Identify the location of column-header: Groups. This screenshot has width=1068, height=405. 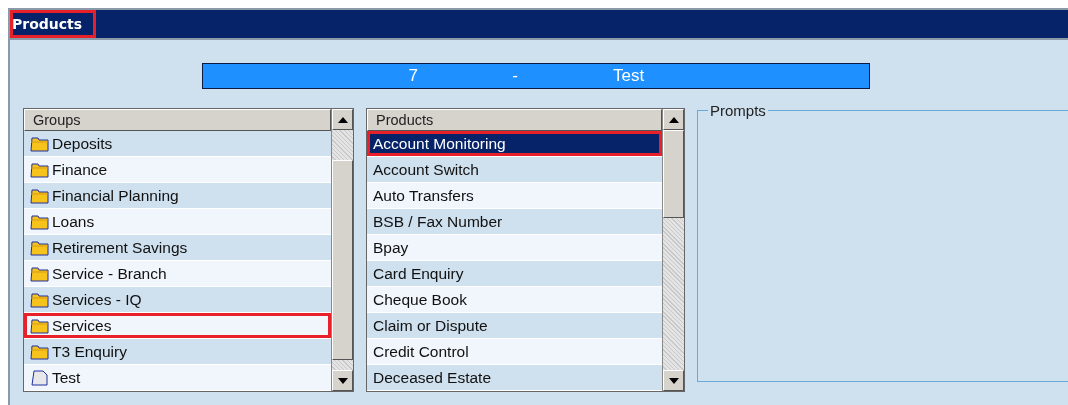
(177, 120).